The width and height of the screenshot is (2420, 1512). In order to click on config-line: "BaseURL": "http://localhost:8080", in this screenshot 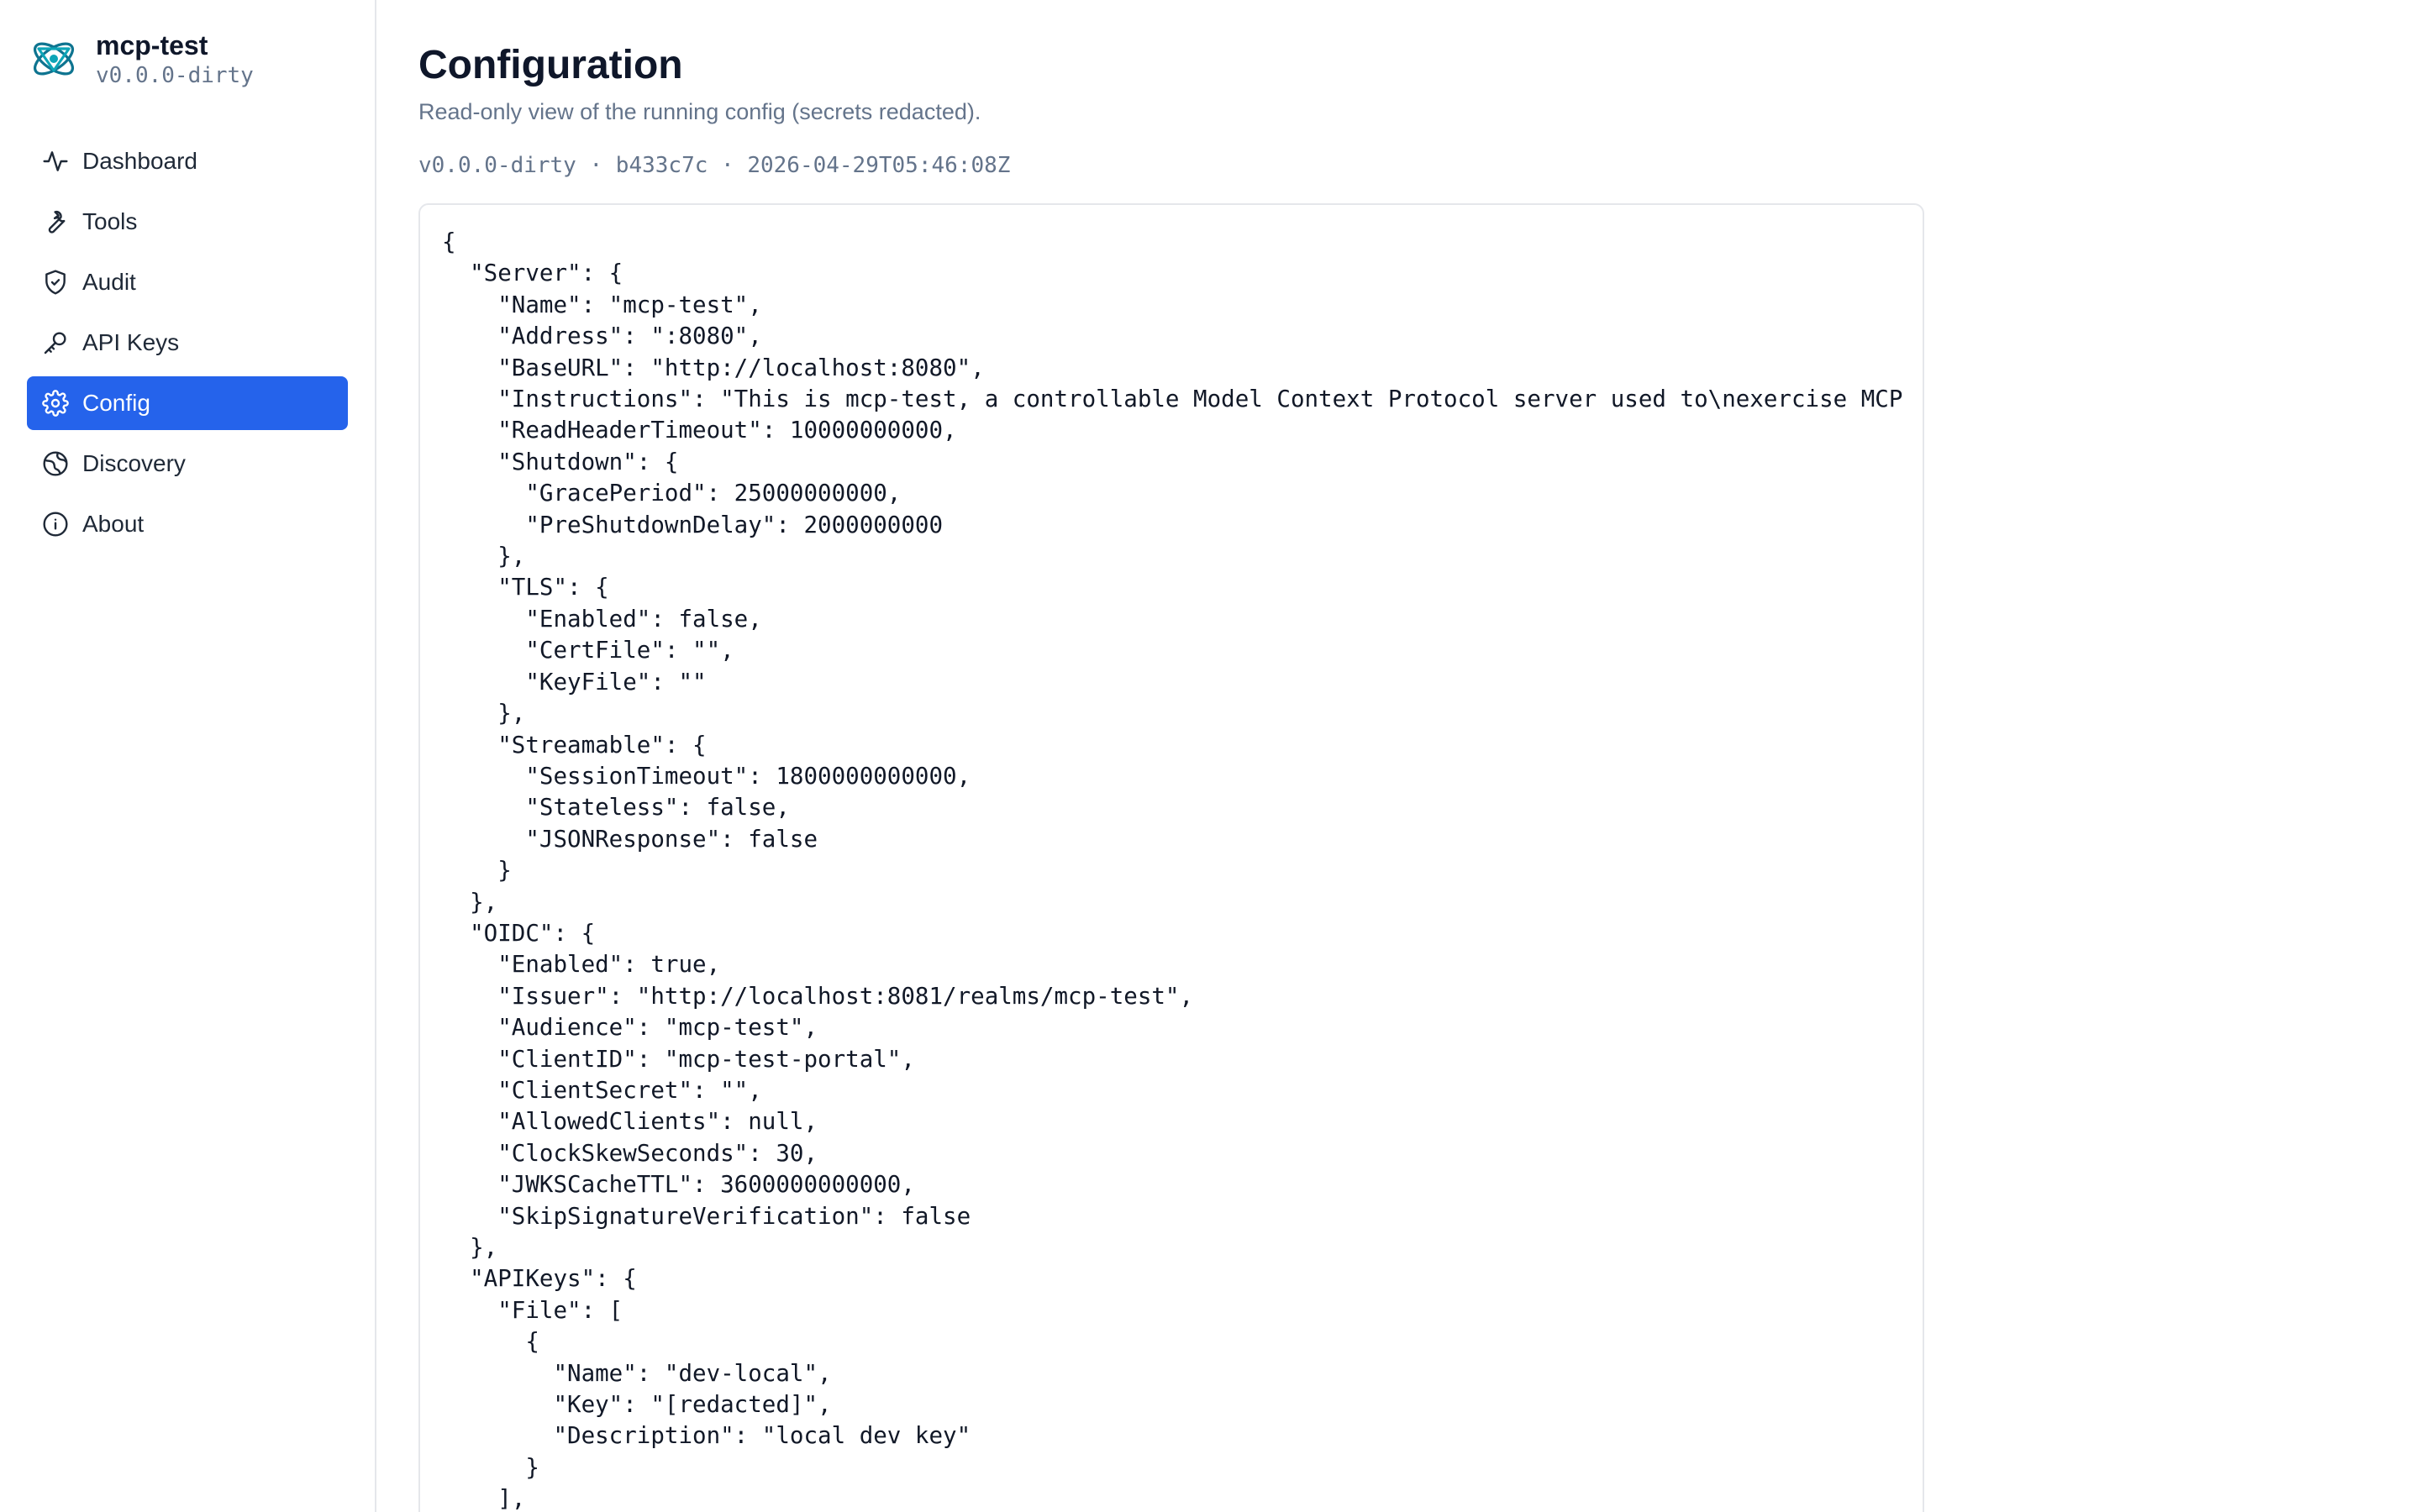, I will do `click(741, 367)`.